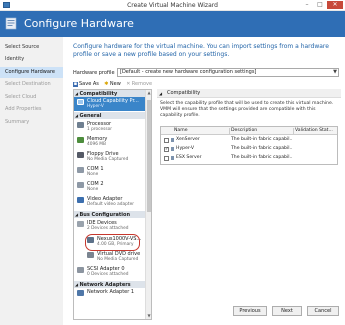  Describe the element at coordinates (161, 93) in the screenshot. I see `collapse-icon: ◢` at that location.